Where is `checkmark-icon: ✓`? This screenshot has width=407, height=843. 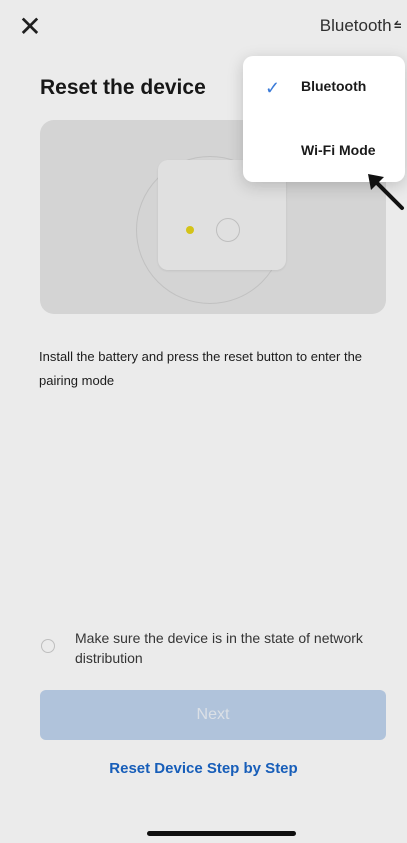 checkmark-icon: ✓ is located at coordinates (273, 88).